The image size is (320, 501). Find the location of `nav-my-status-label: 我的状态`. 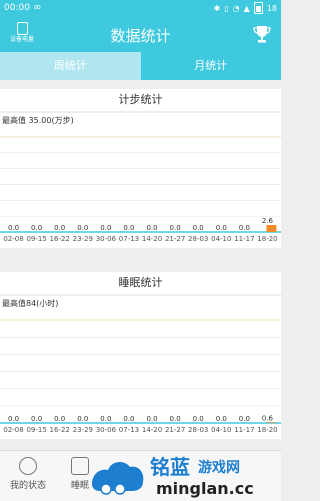

nav-my-status-label: 我的状态 is located at coordinates (27, 486).